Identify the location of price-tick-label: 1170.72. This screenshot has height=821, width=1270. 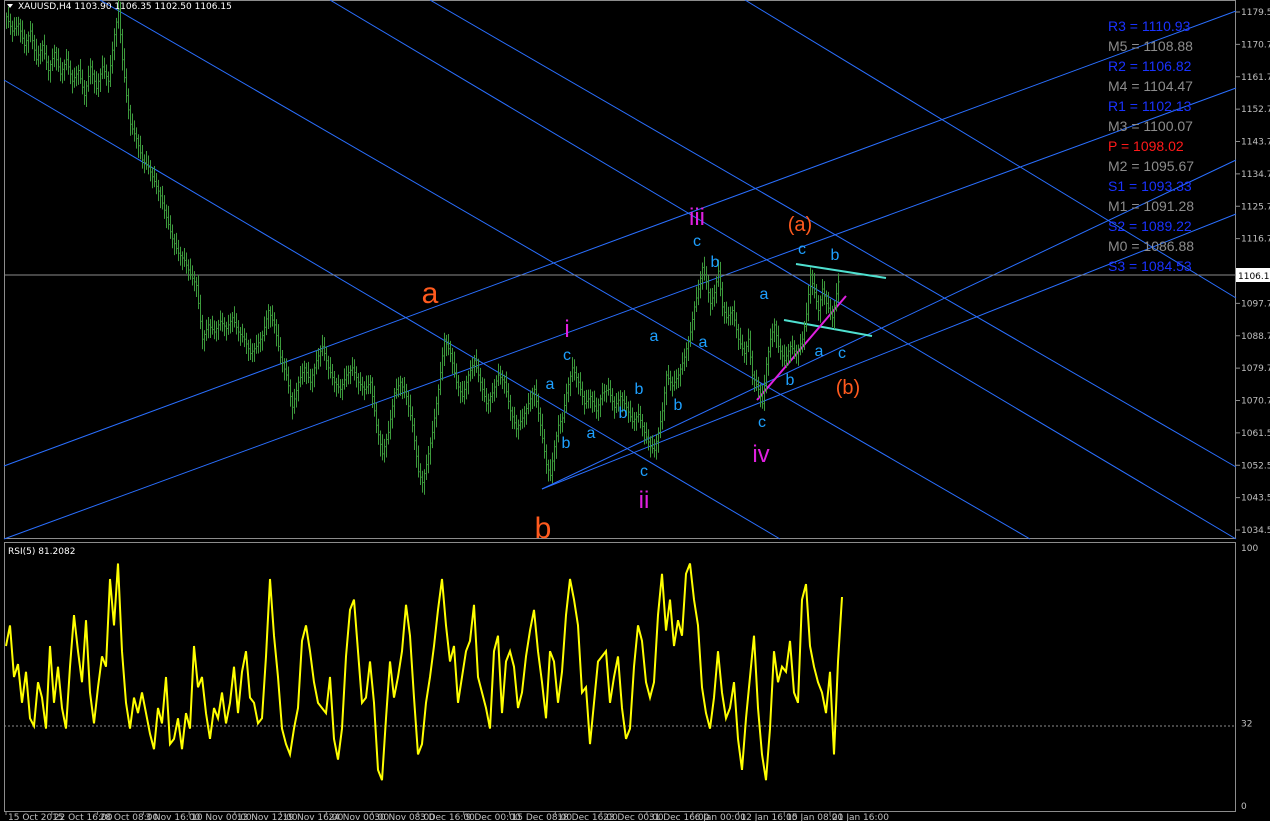
(1255, 45).